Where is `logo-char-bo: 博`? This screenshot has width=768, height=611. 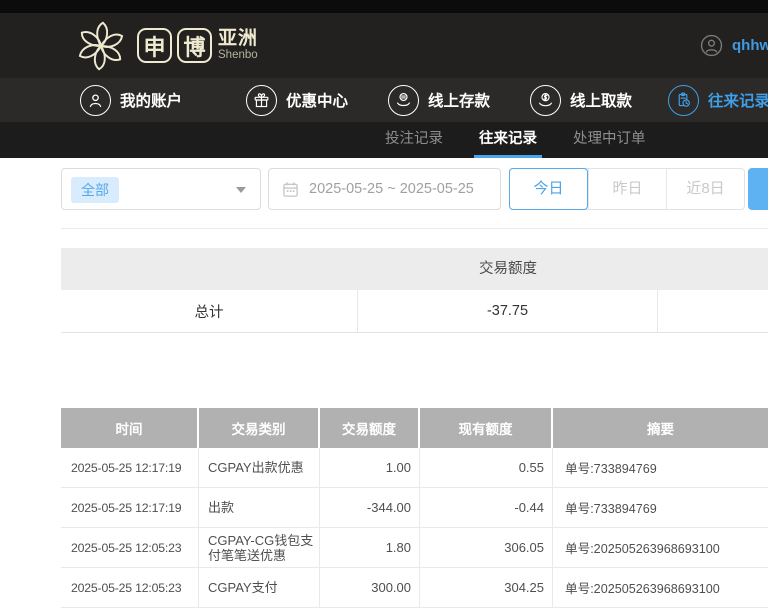 logo-char-bo: 博 is located at coordinates (194, 45).